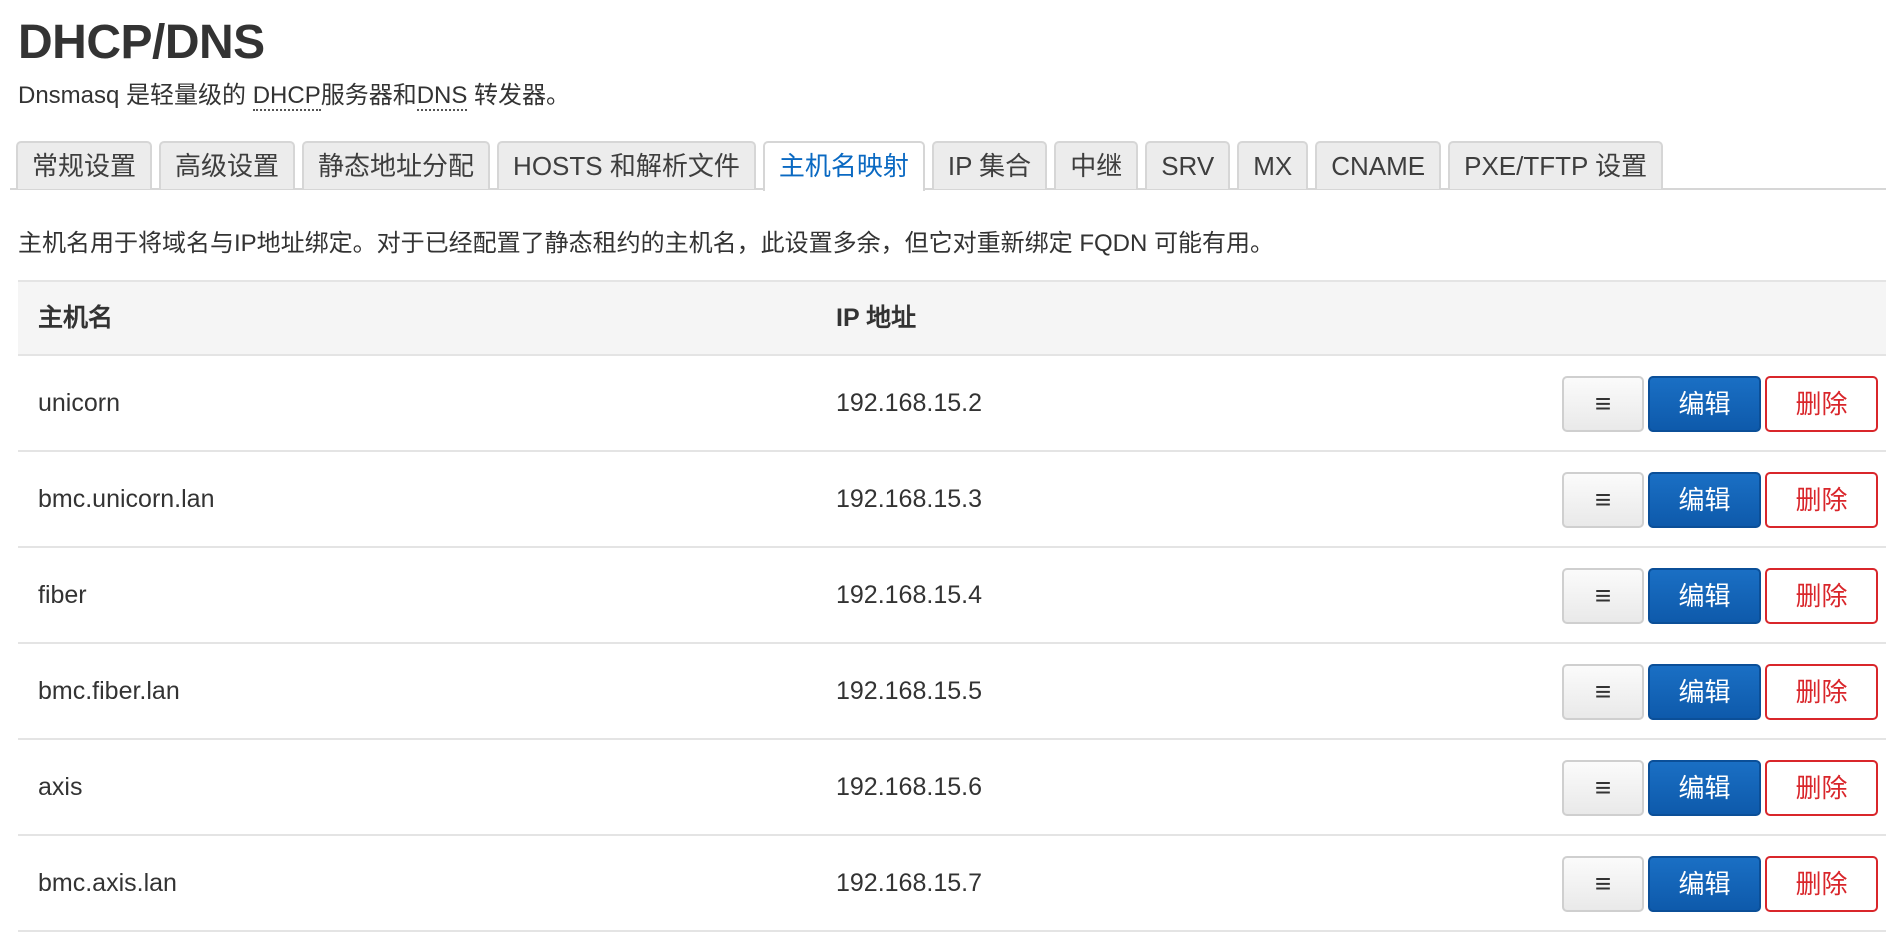 This screenshot has height=942, width=1886. What do you see at coordinates (109, 691) in the screenshot?
I see `hostname-cell: bmc.fiber.lan` at bounding box center [109, 691].